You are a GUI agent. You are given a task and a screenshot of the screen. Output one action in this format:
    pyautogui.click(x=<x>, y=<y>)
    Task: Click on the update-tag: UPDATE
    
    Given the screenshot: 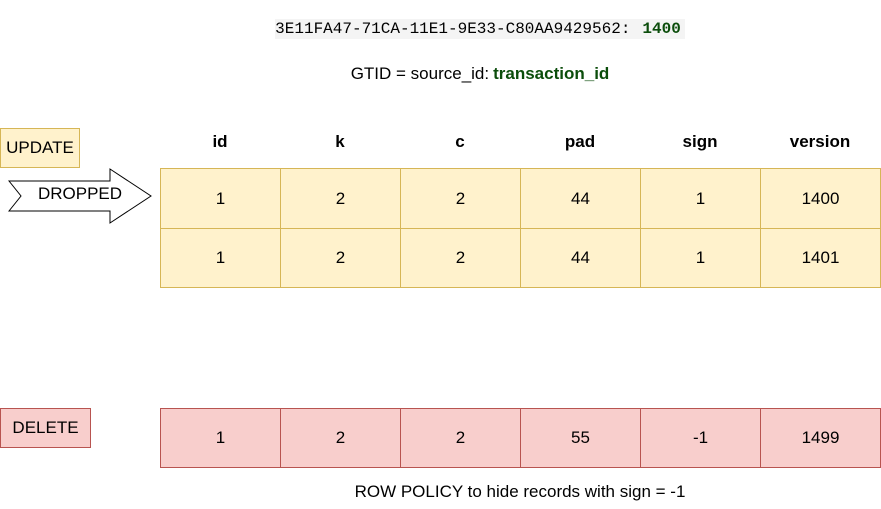 What is the action you would take?
    pyautogui.click(x=40, y=148)
    